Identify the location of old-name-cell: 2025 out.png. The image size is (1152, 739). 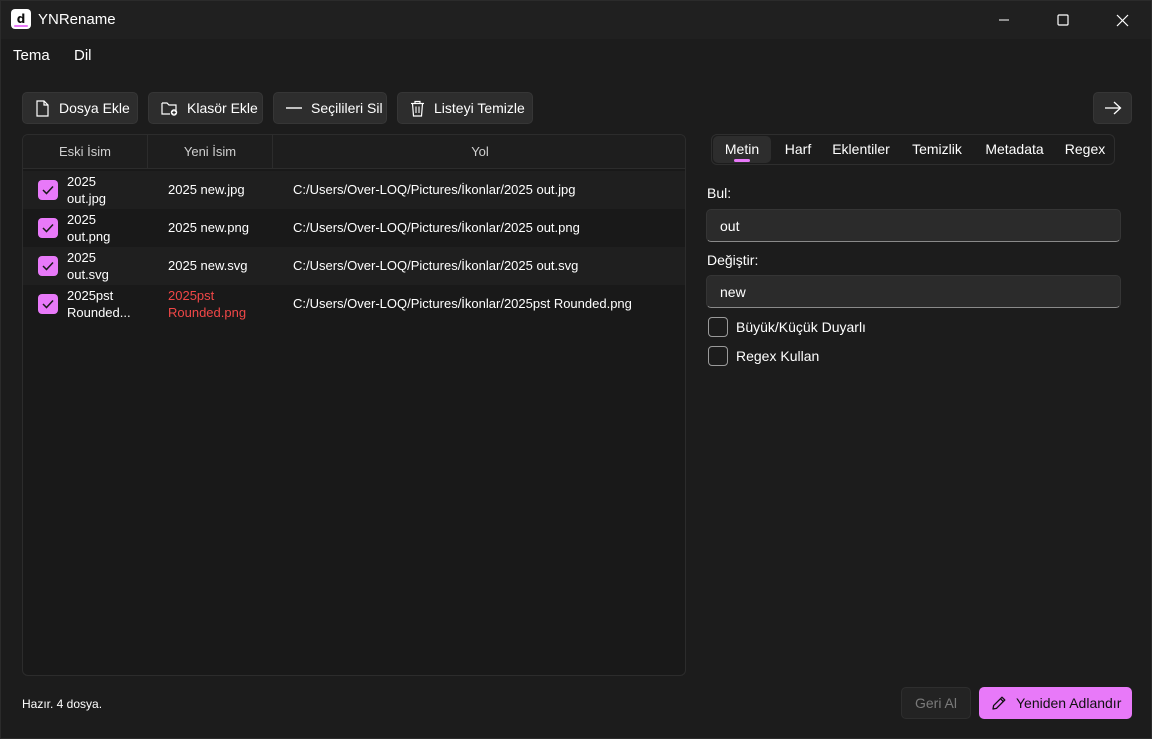
(89, 228).